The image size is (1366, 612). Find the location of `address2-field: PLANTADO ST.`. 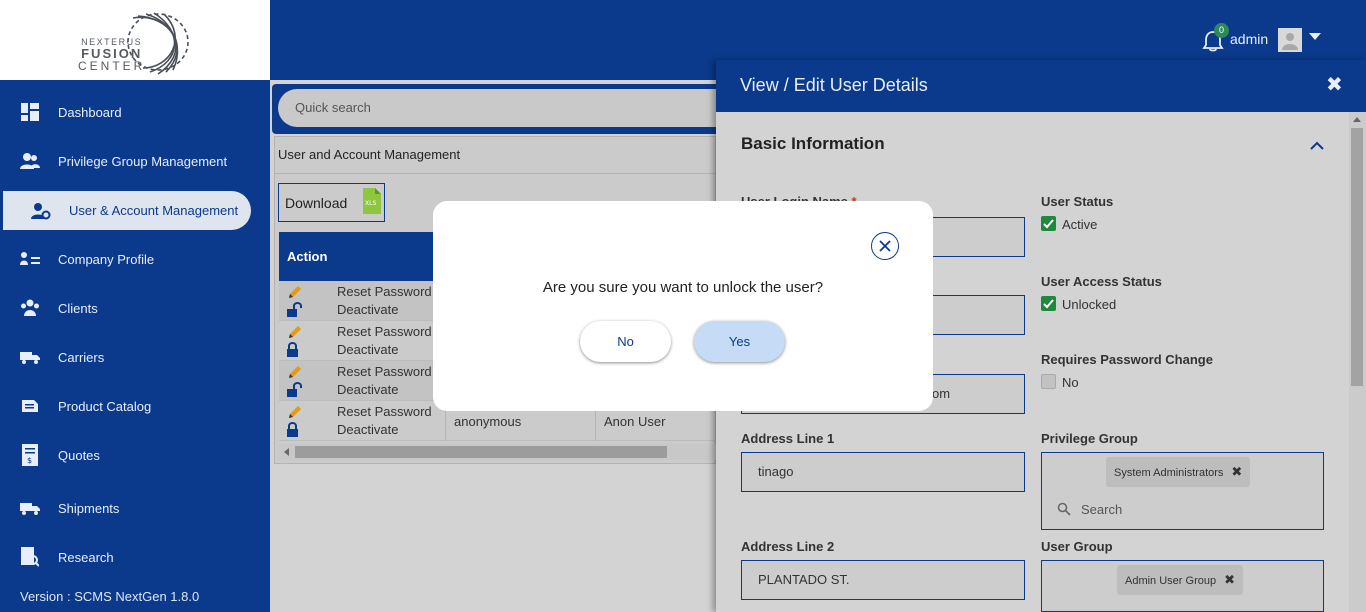

address2-field: PLANTADO ST. is located at coordinates (883, 580).